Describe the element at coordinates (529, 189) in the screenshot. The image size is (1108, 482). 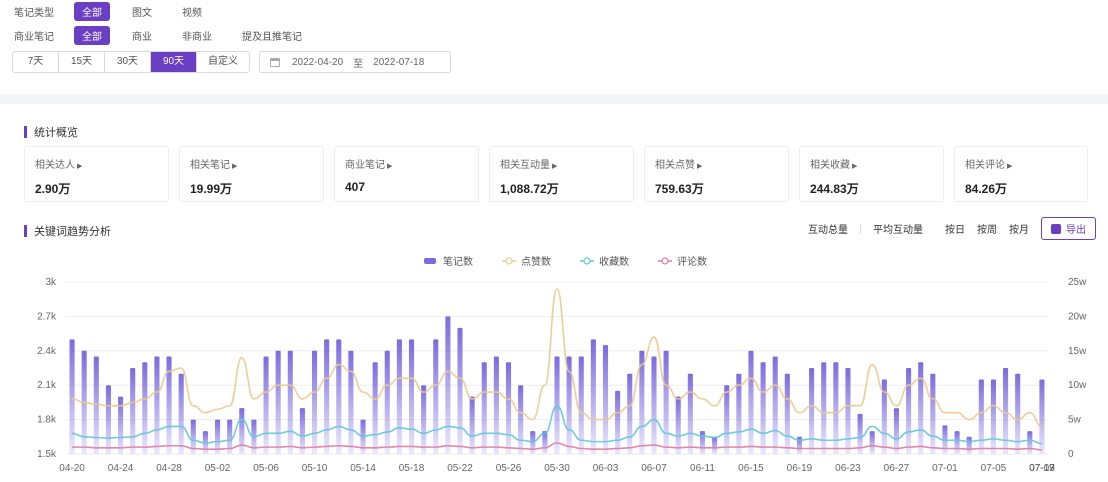
I see `card-value: 1,088.72万` at that location.